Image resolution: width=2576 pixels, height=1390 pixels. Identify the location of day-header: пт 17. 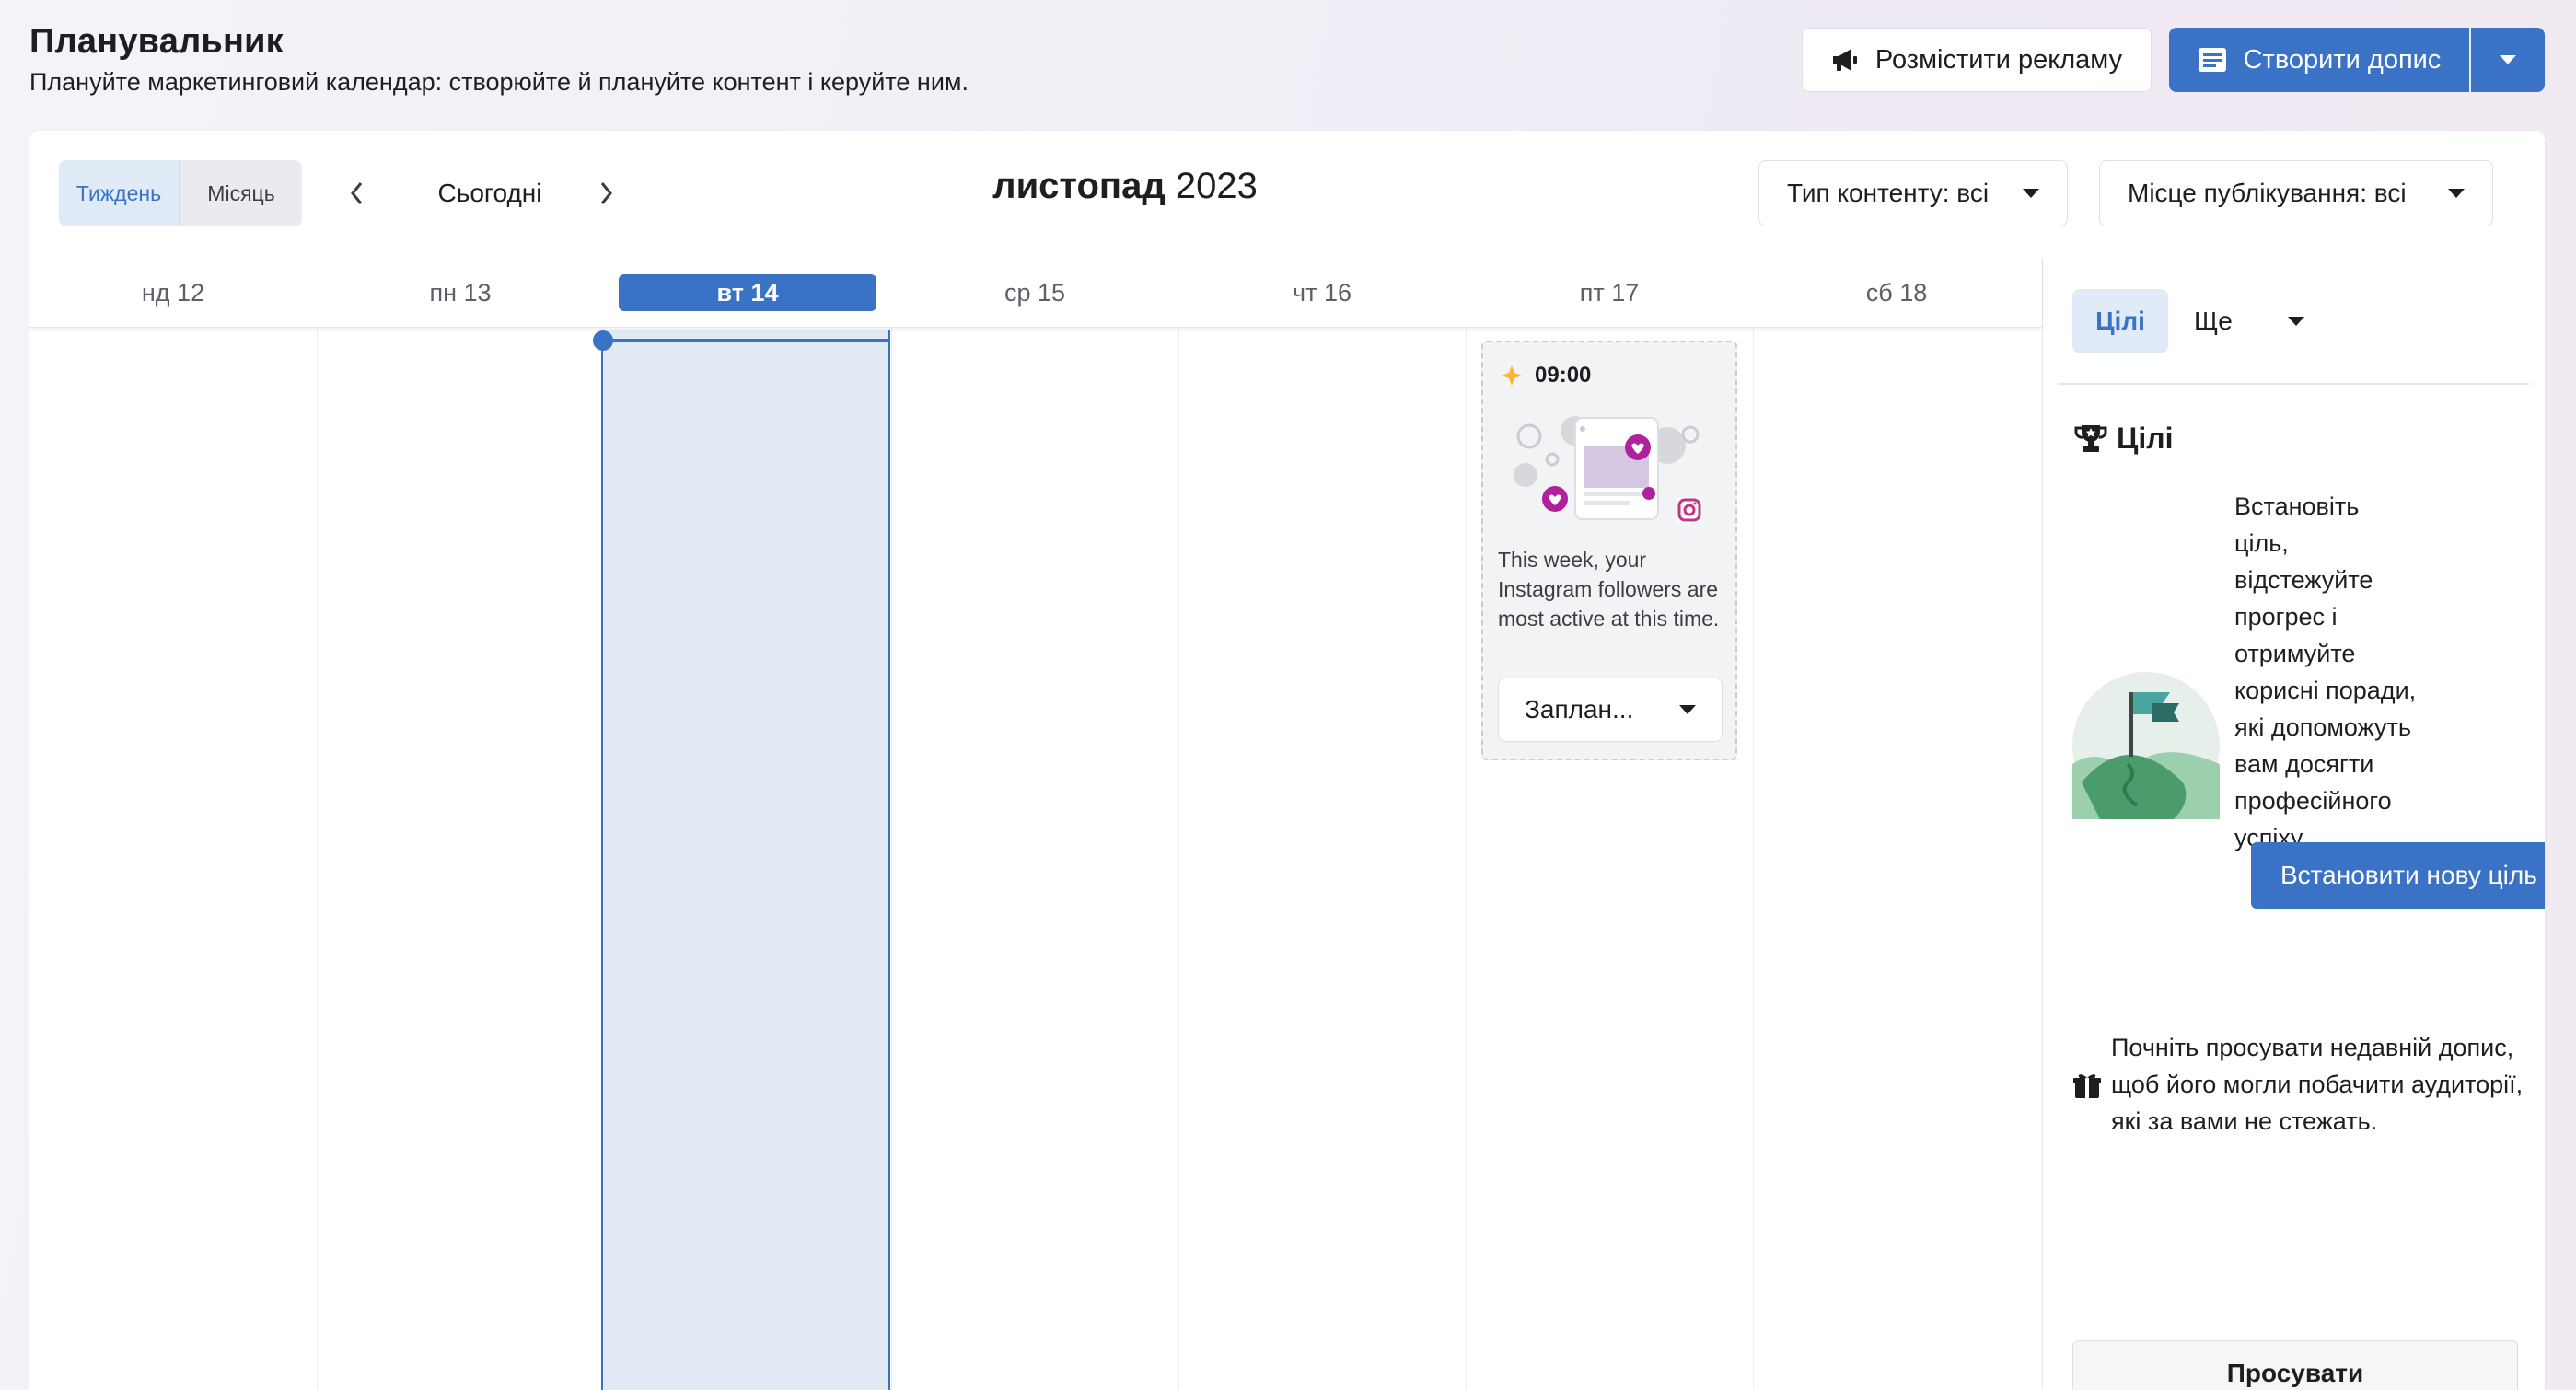
(1609, 293).